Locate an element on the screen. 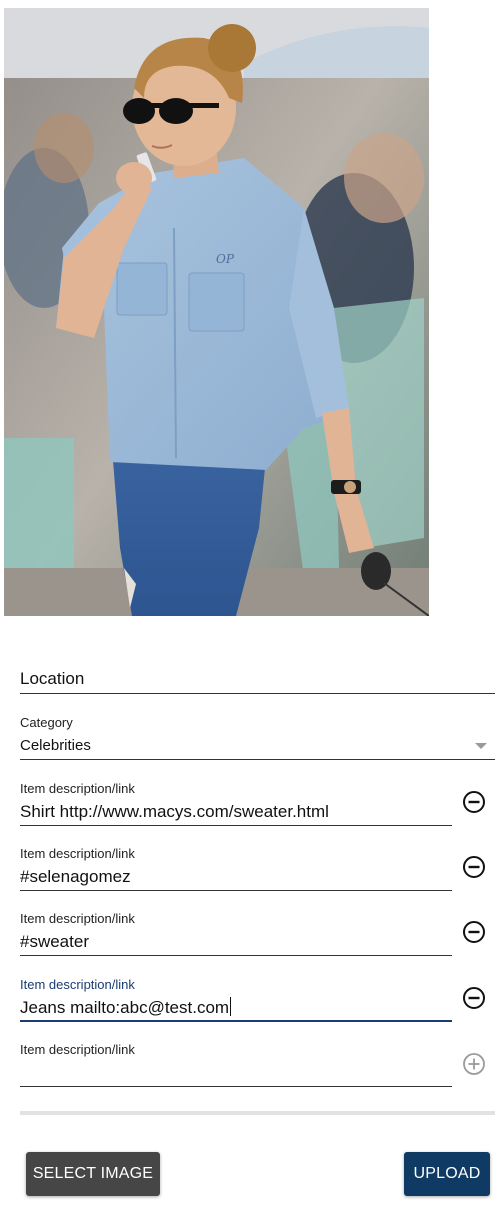  category-select: Category Celebrities is located at coordinates (257, 738).